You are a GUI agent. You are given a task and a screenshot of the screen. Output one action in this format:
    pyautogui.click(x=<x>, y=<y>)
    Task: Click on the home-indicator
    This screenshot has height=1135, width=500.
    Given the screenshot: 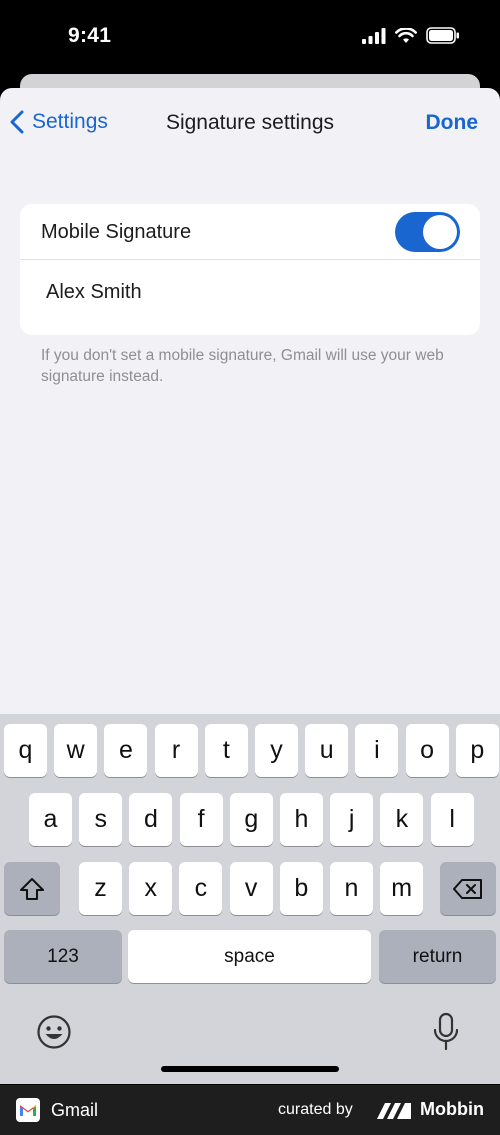 What is the action you would take?
    pyautogui.click(x=250, y=1069)
    